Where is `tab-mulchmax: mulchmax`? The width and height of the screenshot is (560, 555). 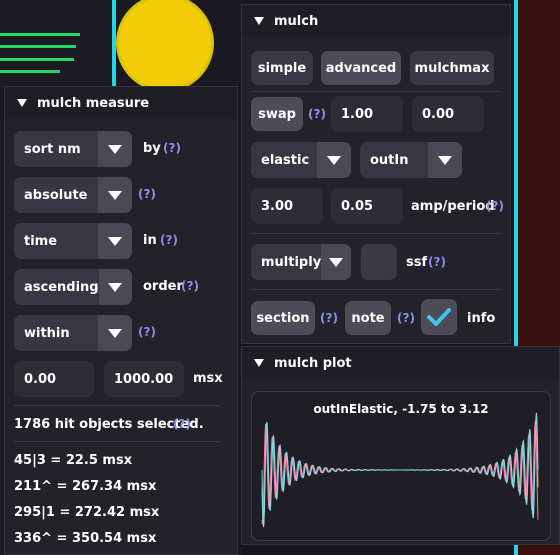 tab-mulchmax: mulchmax is located at coordinates (452, 68).